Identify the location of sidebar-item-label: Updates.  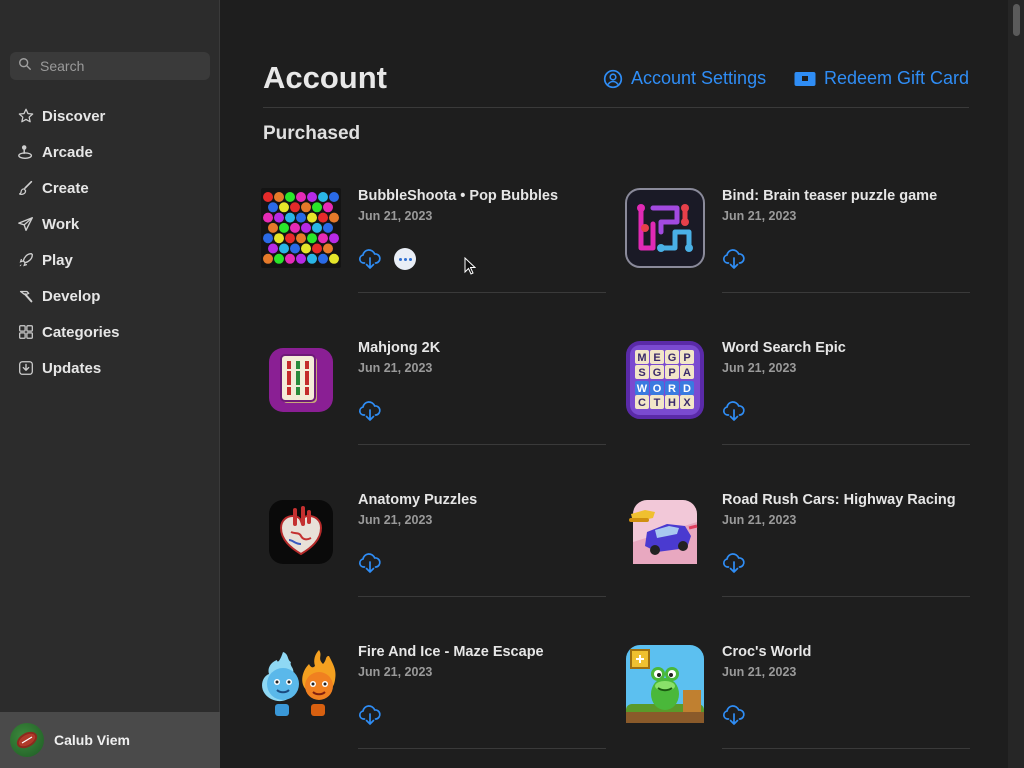
(72, 368).